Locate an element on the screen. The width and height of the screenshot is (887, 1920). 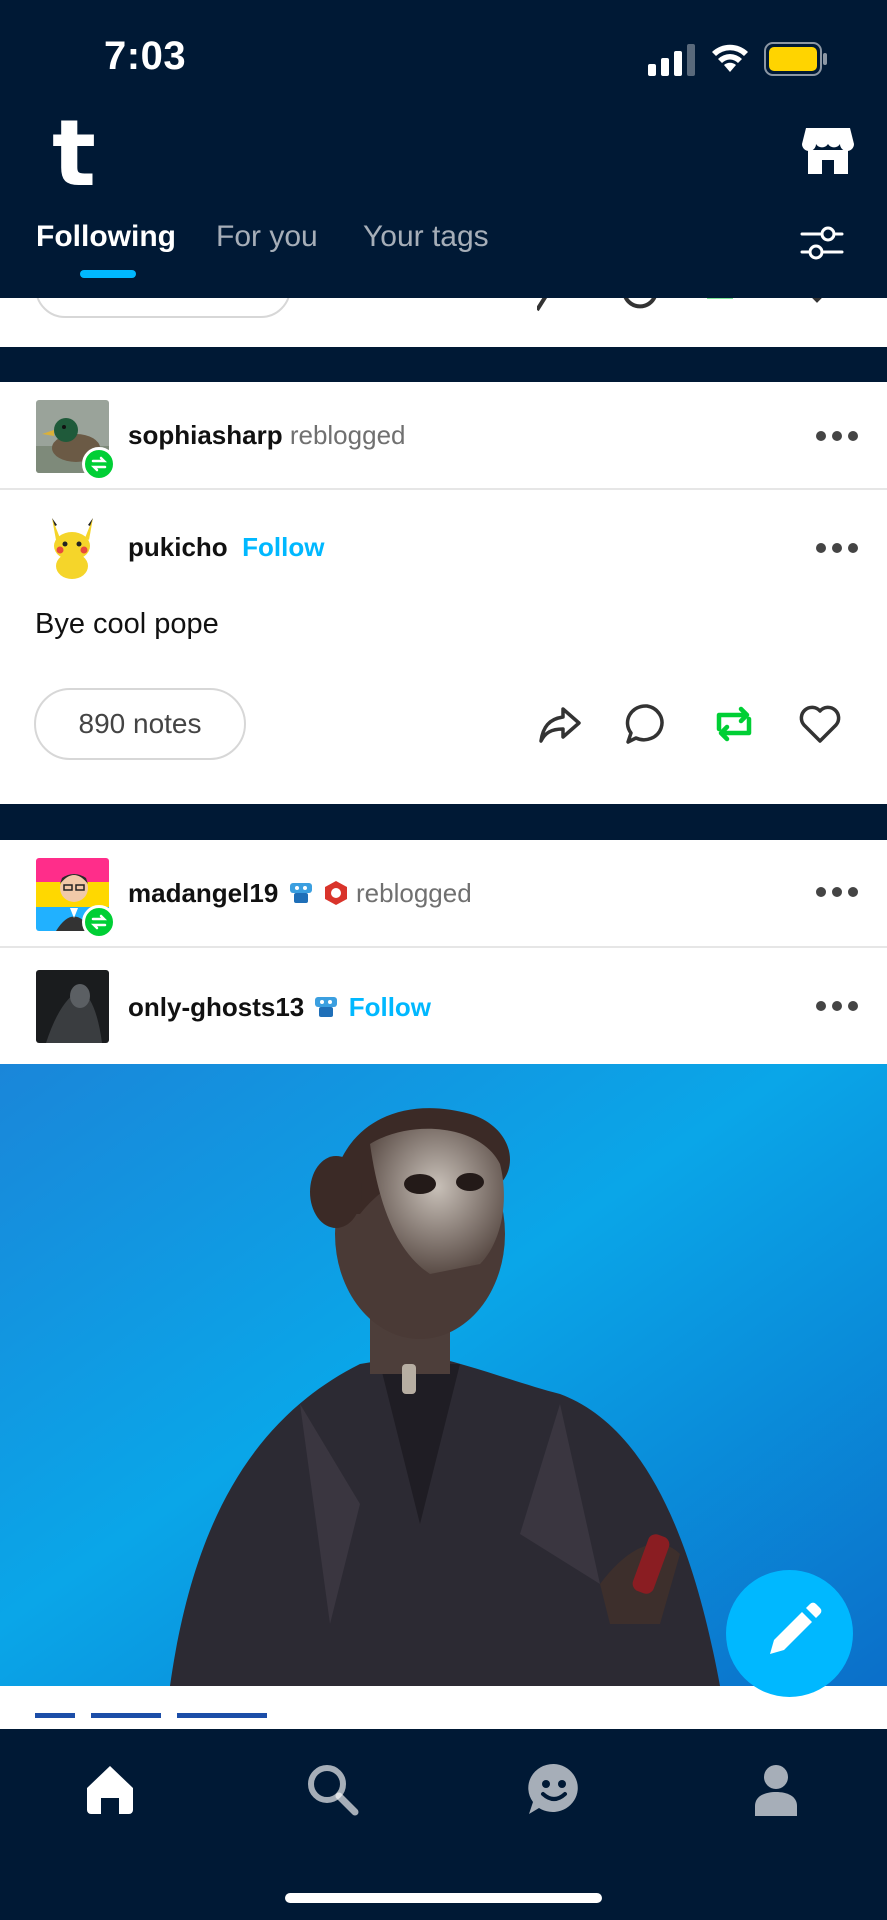
previous-post-footer is located at coordinates (443, 322).